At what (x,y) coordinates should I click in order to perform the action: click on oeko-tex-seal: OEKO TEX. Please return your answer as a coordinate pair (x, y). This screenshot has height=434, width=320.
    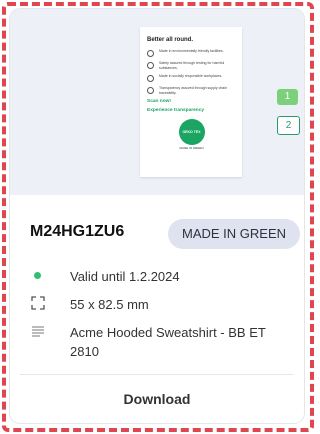
    Looking at the image, I should click on (191, 132).